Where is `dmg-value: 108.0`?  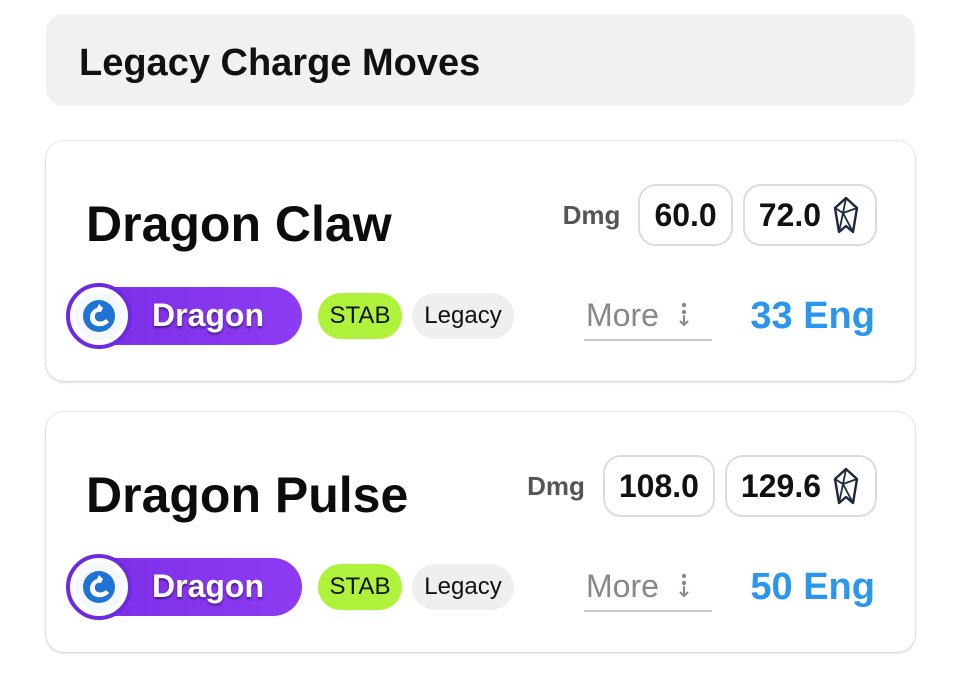 dmg-value: 108.0 is located at coordinates (658, 485).